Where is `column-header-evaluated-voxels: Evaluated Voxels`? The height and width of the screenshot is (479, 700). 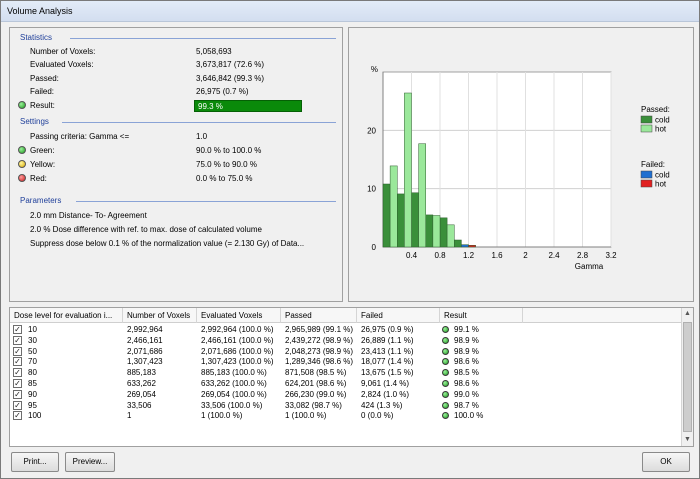 column-header-evaluated-voxels: Evaluated Voxels is located at coordinates (239, 315).